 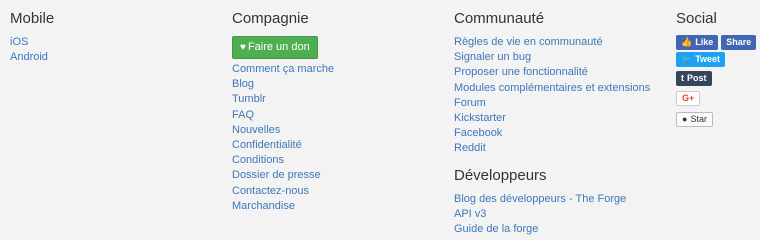 What do you see at coordinates (283, 69) in the screenshot?
I see `link-how-it-works: Comment ça marche` at bounding box center [283, 69].